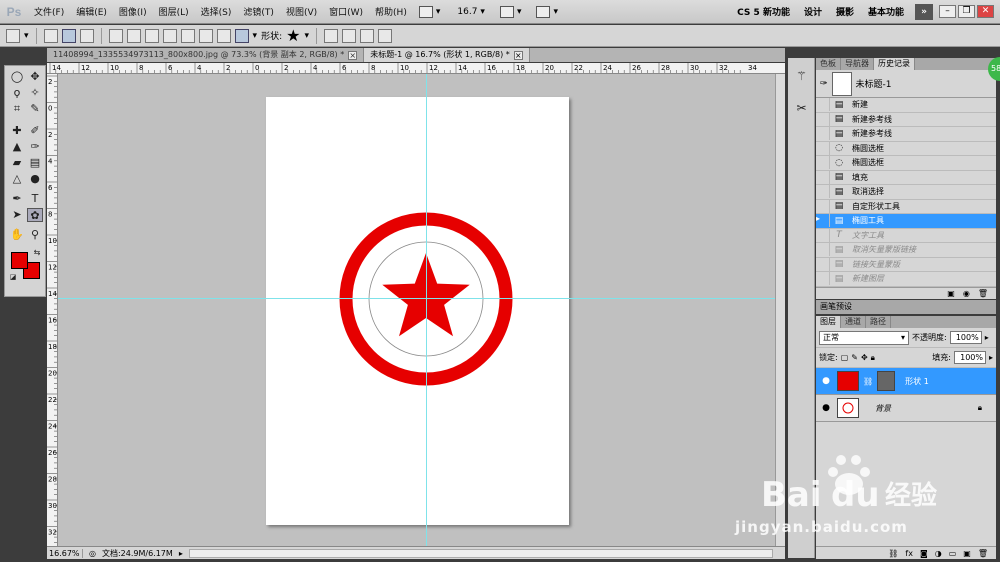  Describe the element at coordinates (845, 357) in the screenshot. I see `lock-transparency-icon: ▢` at that location.